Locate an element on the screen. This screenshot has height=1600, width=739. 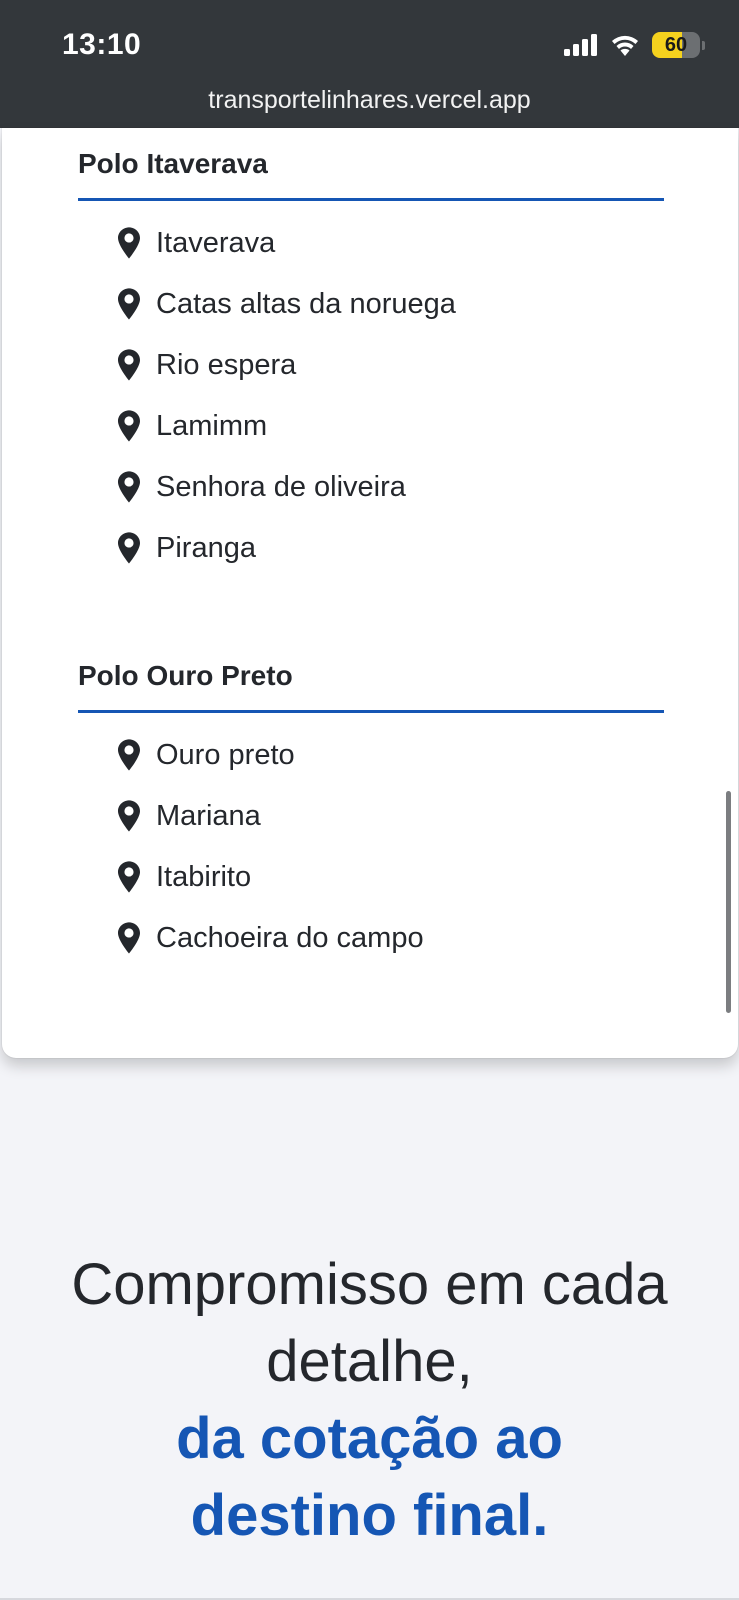
city-label: Piranga is located at coordinates (206, 548).